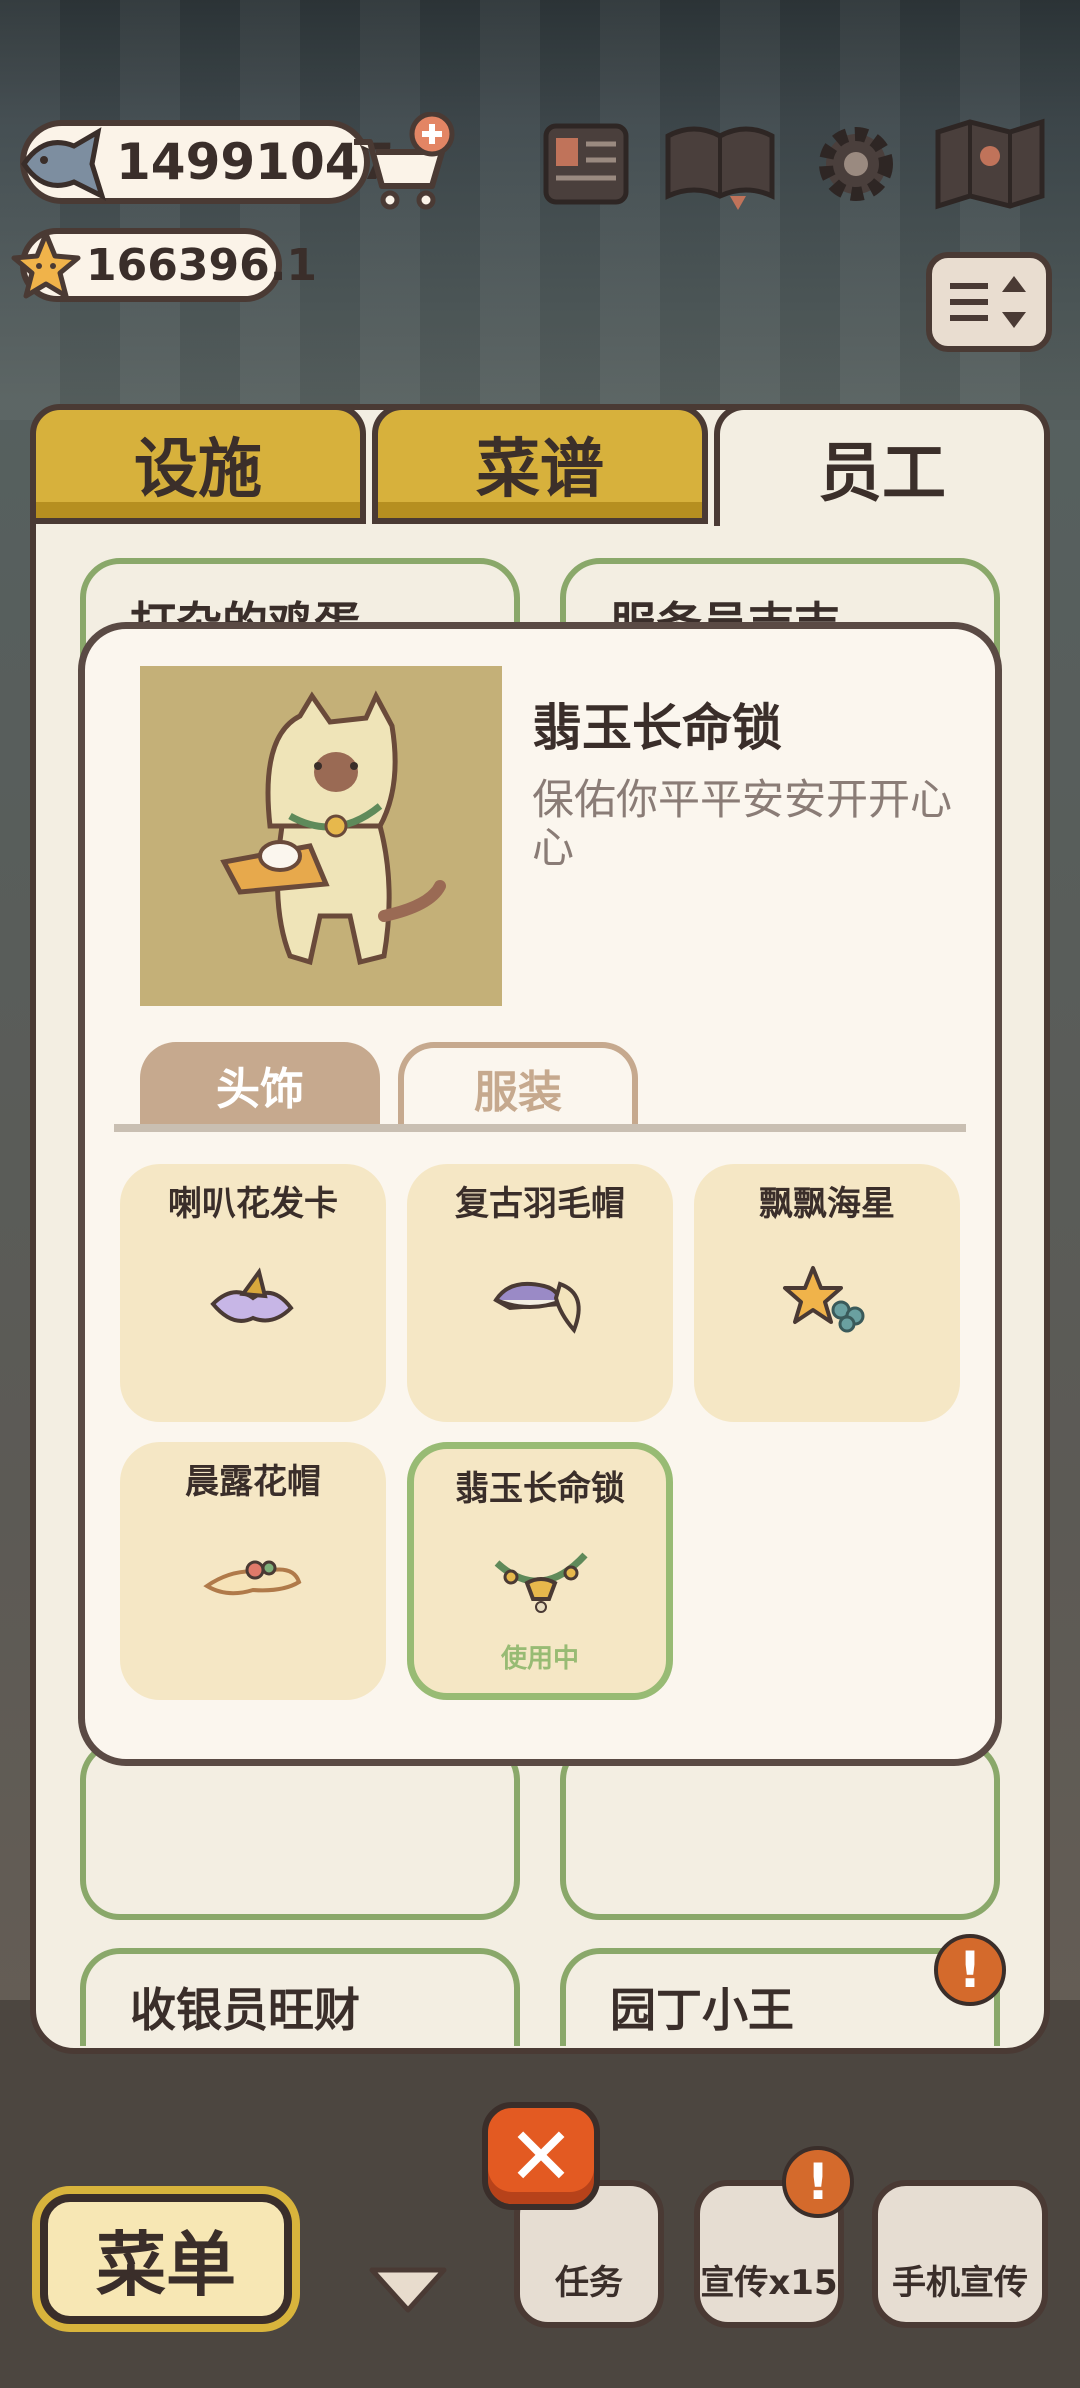 The width and height of the screenshot is (1080, 2388). What do you see at coordinates (960, 2254) in the screenshot?
I see `phone-promo-button: 手机宣传` at bounding box center [960, 2254].